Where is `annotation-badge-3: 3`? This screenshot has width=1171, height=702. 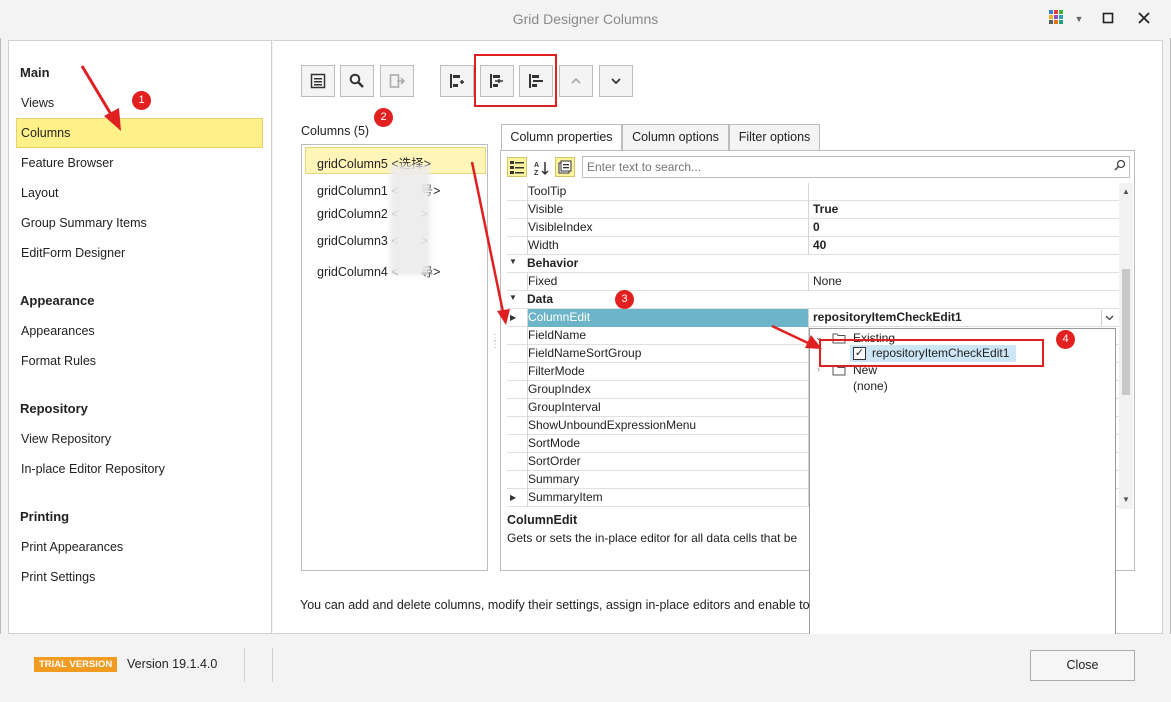 annotation-badge-3: 3 is located at coordinates (624, 299).